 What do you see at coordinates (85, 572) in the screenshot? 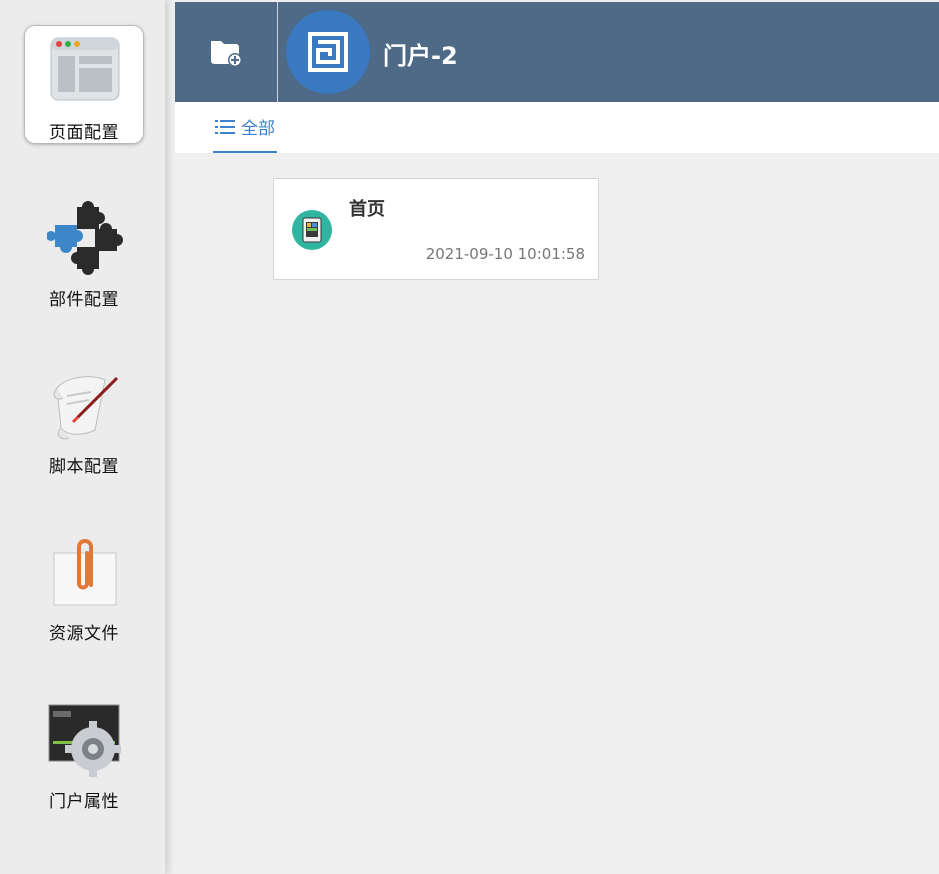
I see `paperclip-icon` at bounding box center [85, 572].